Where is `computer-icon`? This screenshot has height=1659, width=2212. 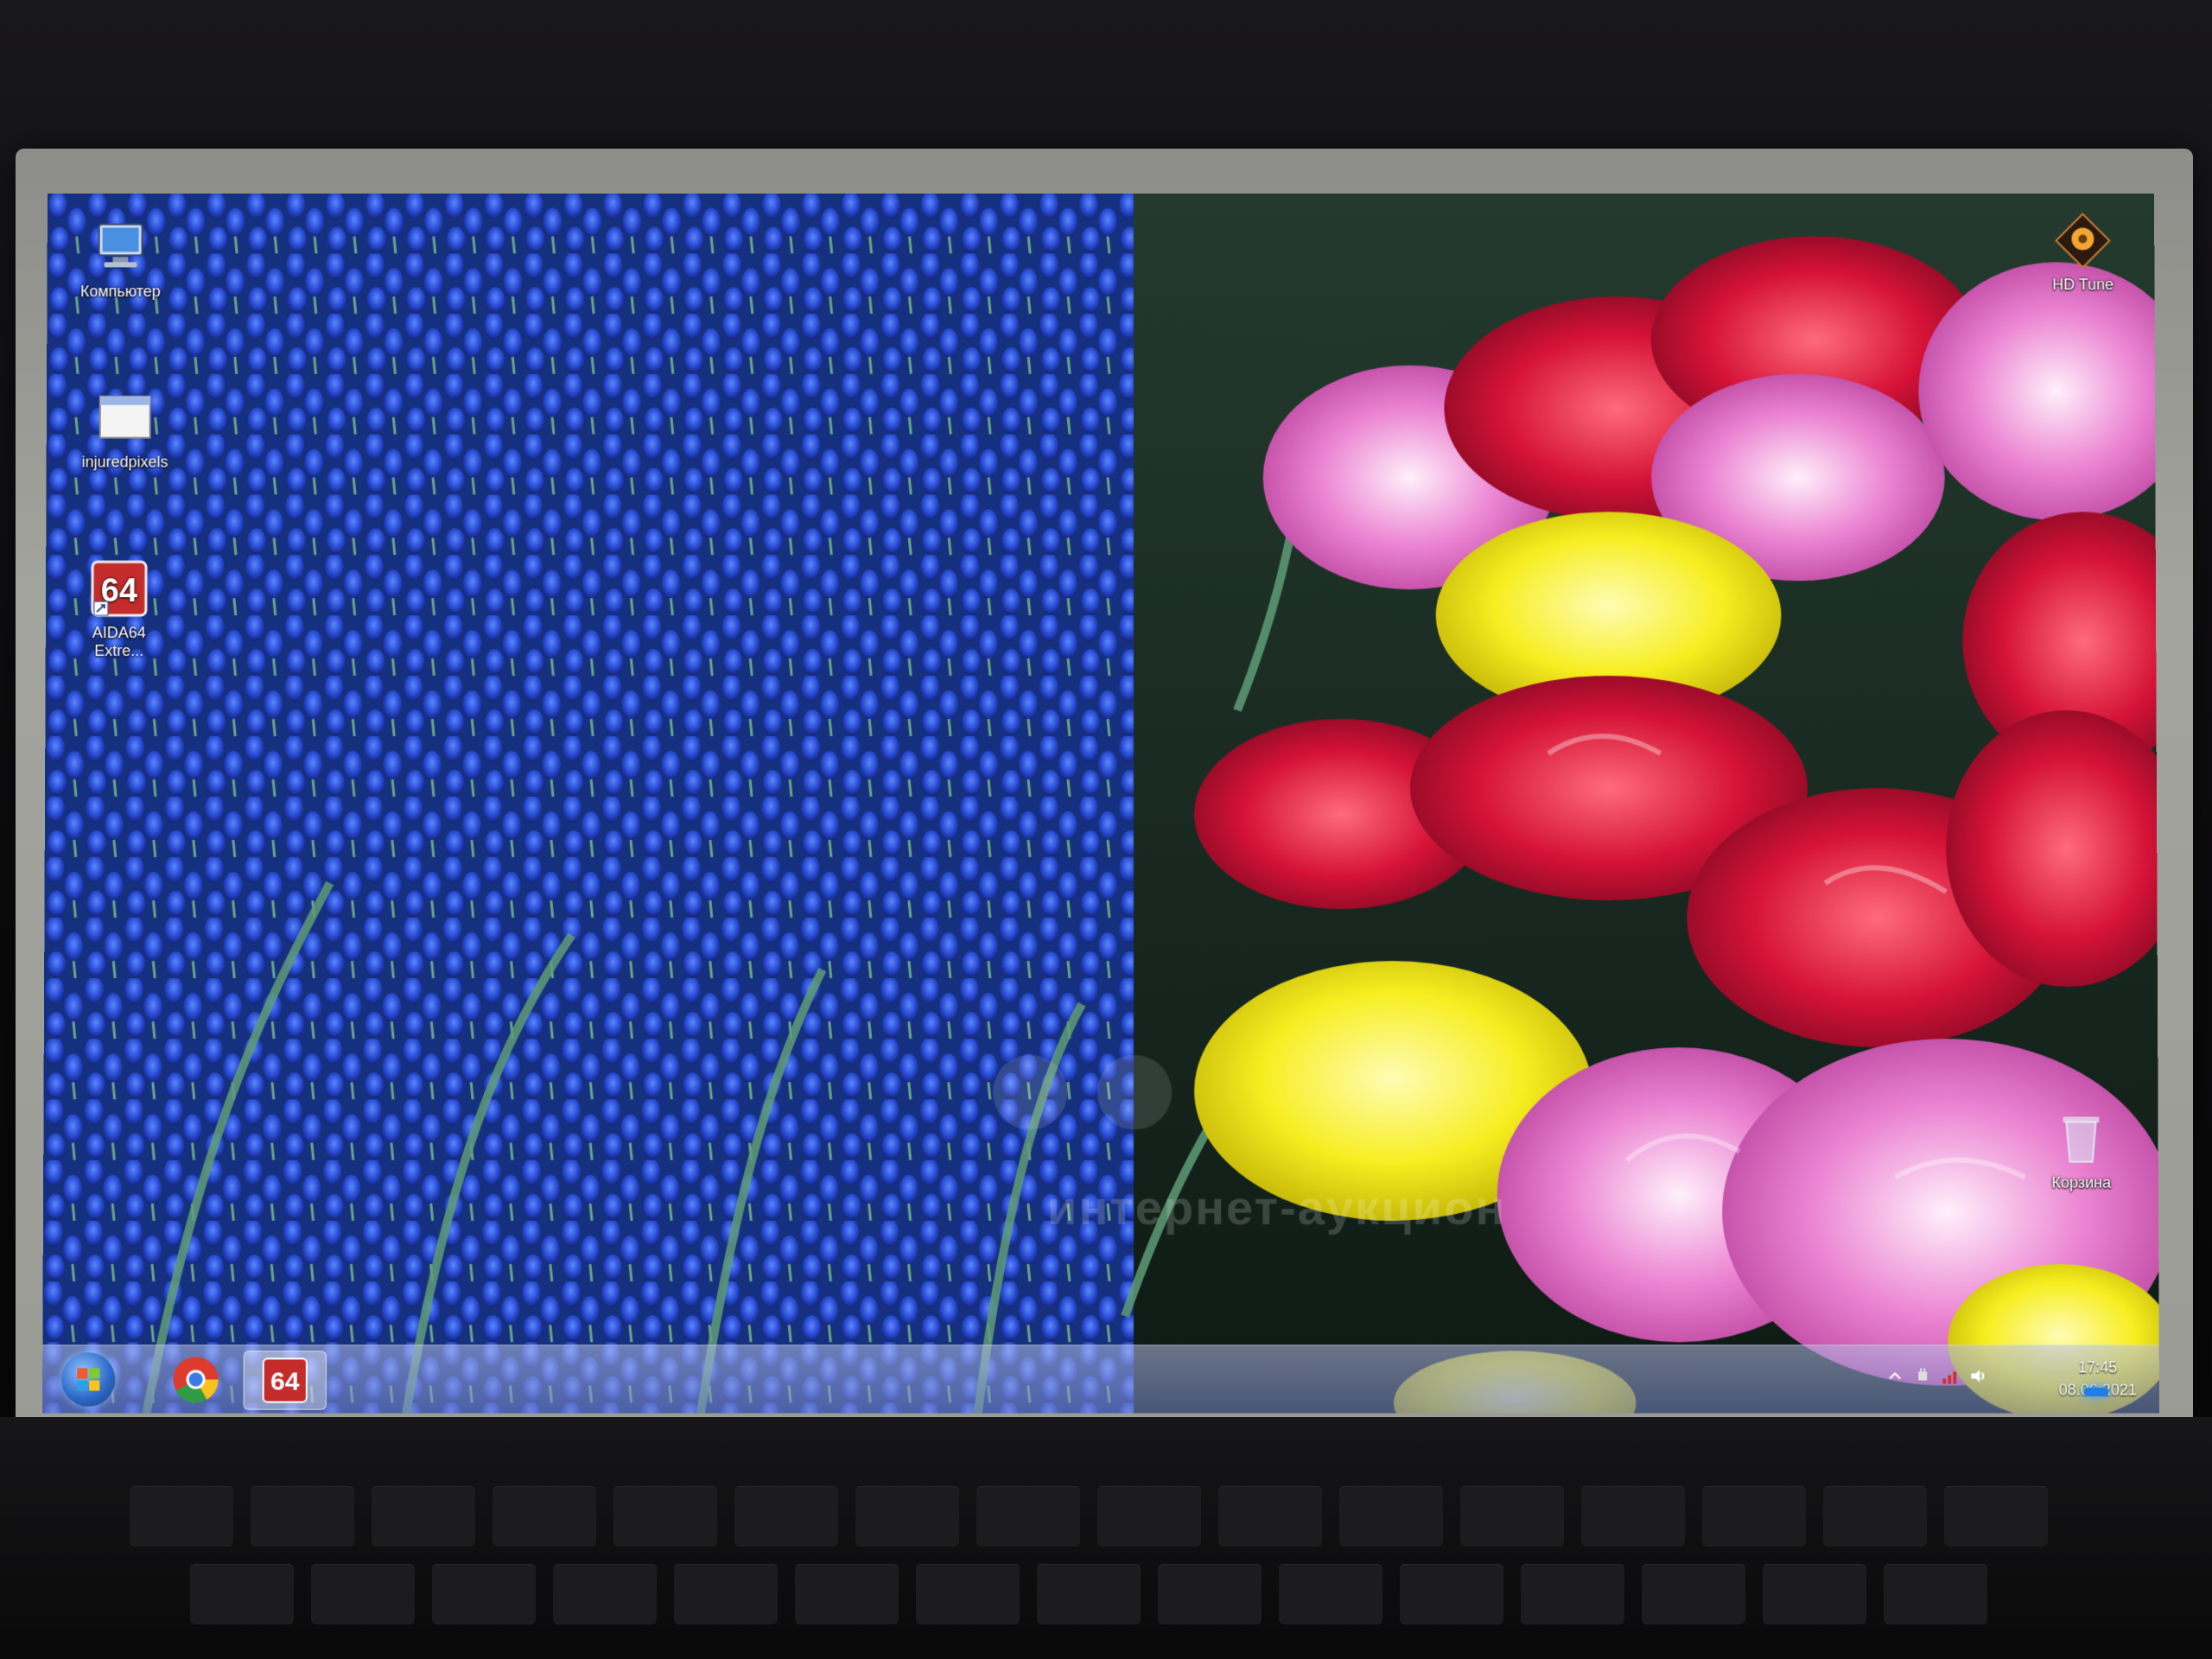 computer-icon is located at coordinates (120, 248).